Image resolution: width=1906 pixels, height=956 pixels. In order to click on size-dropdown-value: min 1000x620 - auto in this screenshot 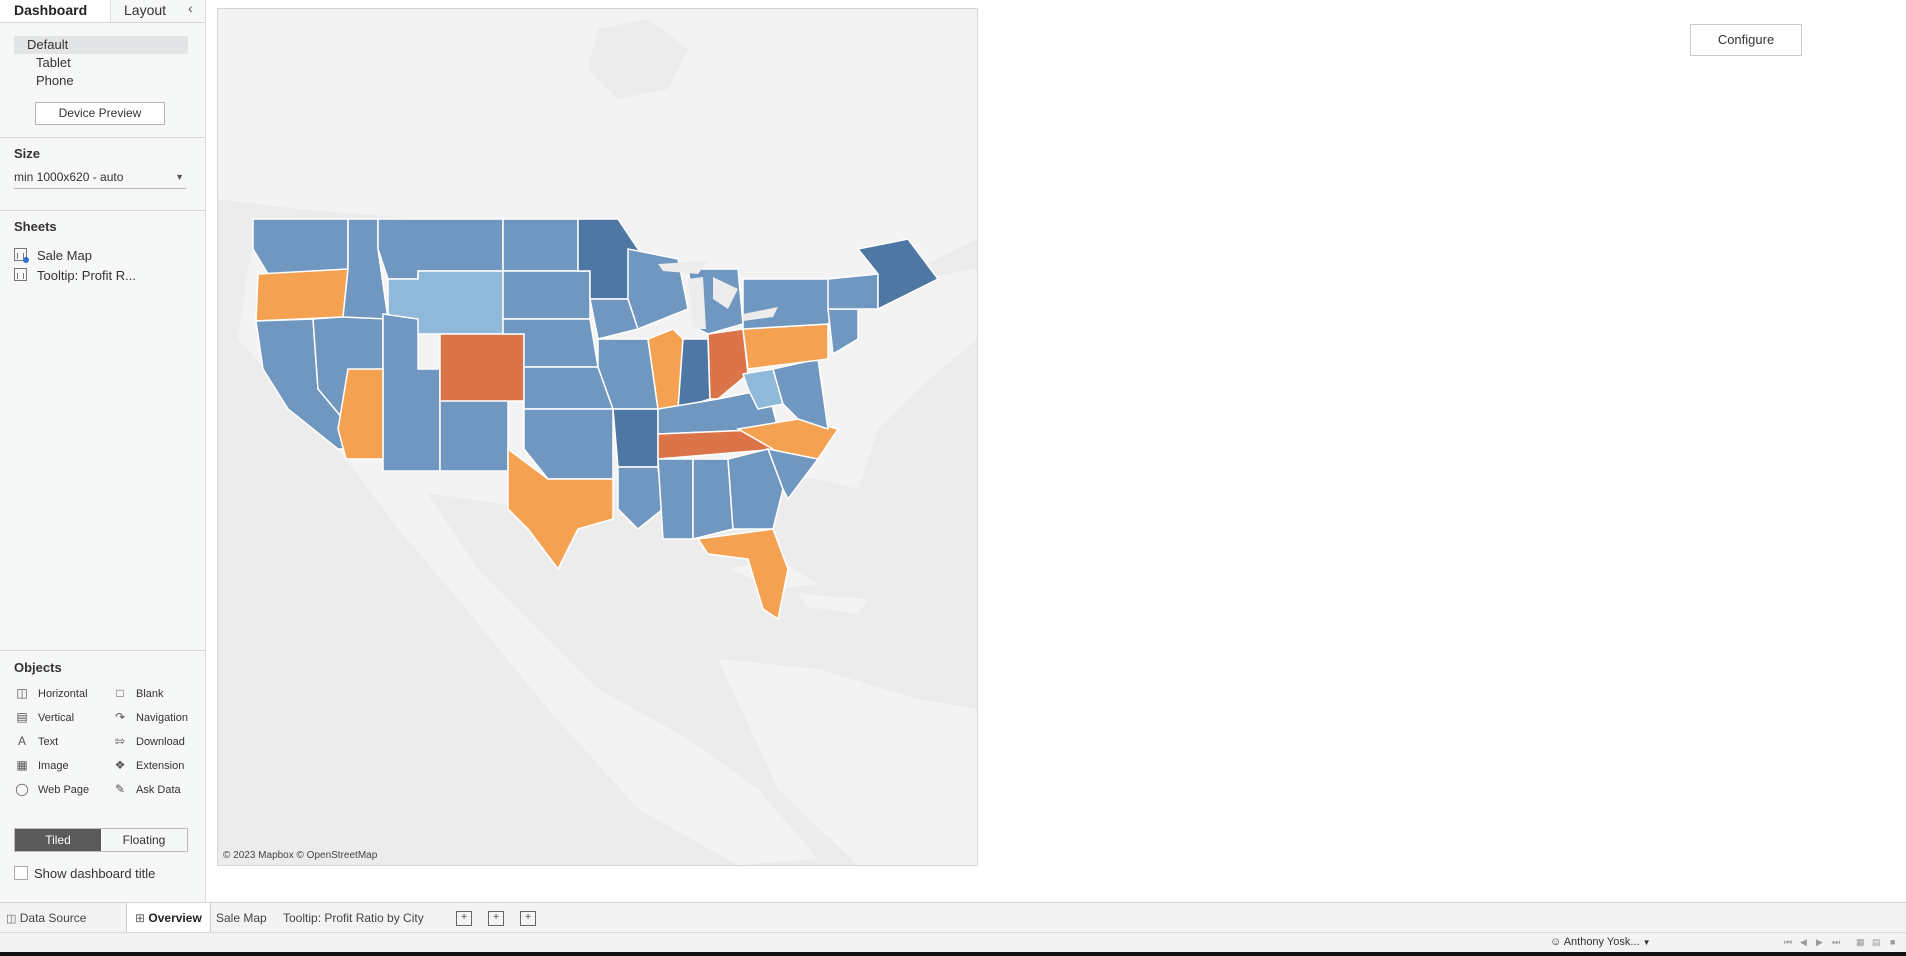, I will do `click(69, 177)`.